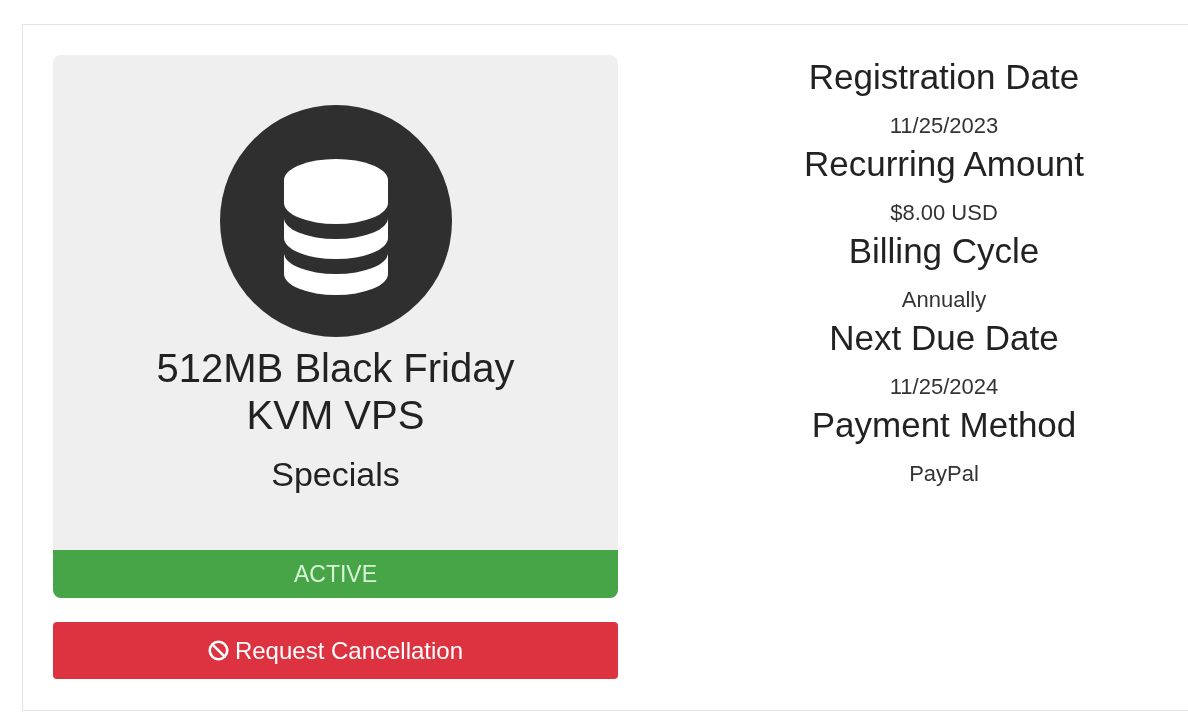  I want to click on product-group: Specials, so click(335, 474).